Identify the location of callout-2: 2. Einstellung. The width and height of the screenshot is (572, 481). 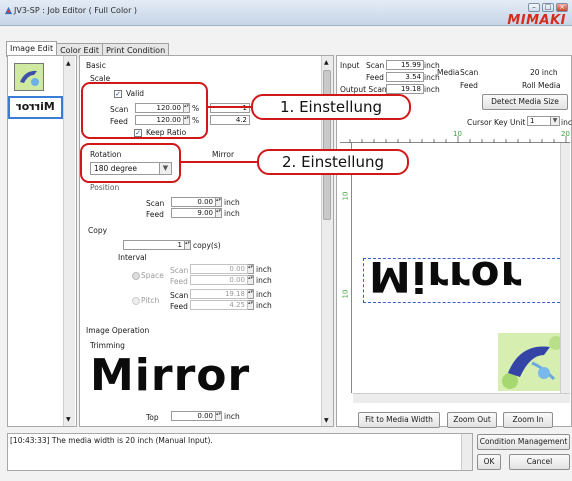
(333, 162).